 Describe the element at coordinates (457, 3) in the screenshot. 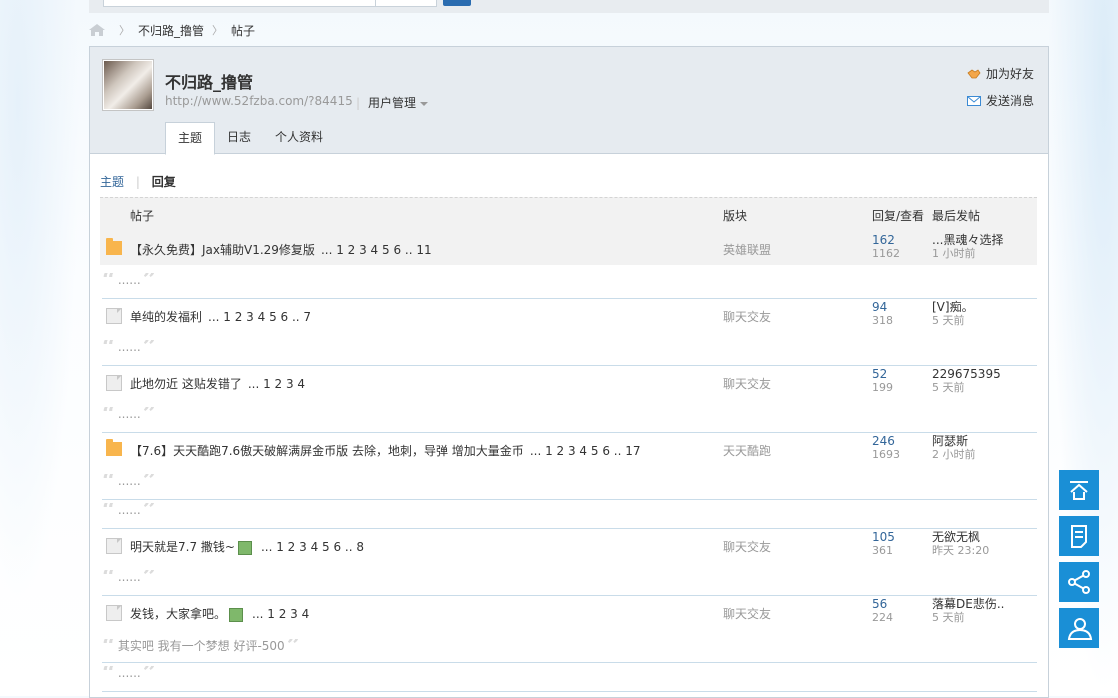

I see `search-button` at that location.